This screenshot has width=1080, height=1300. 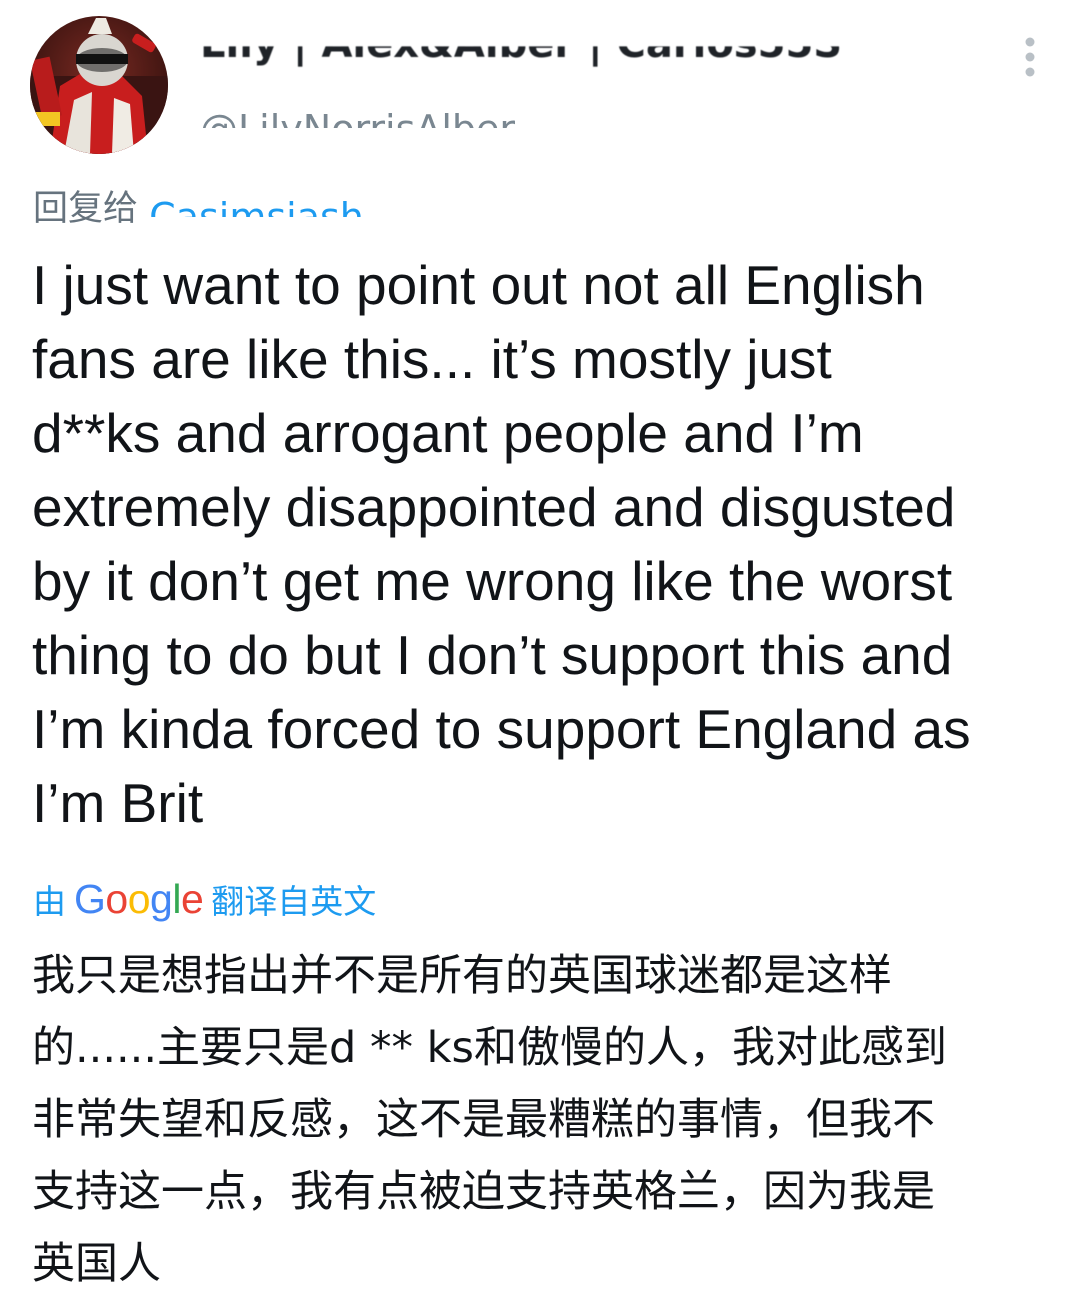 I want to click on tweet-line: extremely disappointed and disgusted, so click(x=494, y=507).